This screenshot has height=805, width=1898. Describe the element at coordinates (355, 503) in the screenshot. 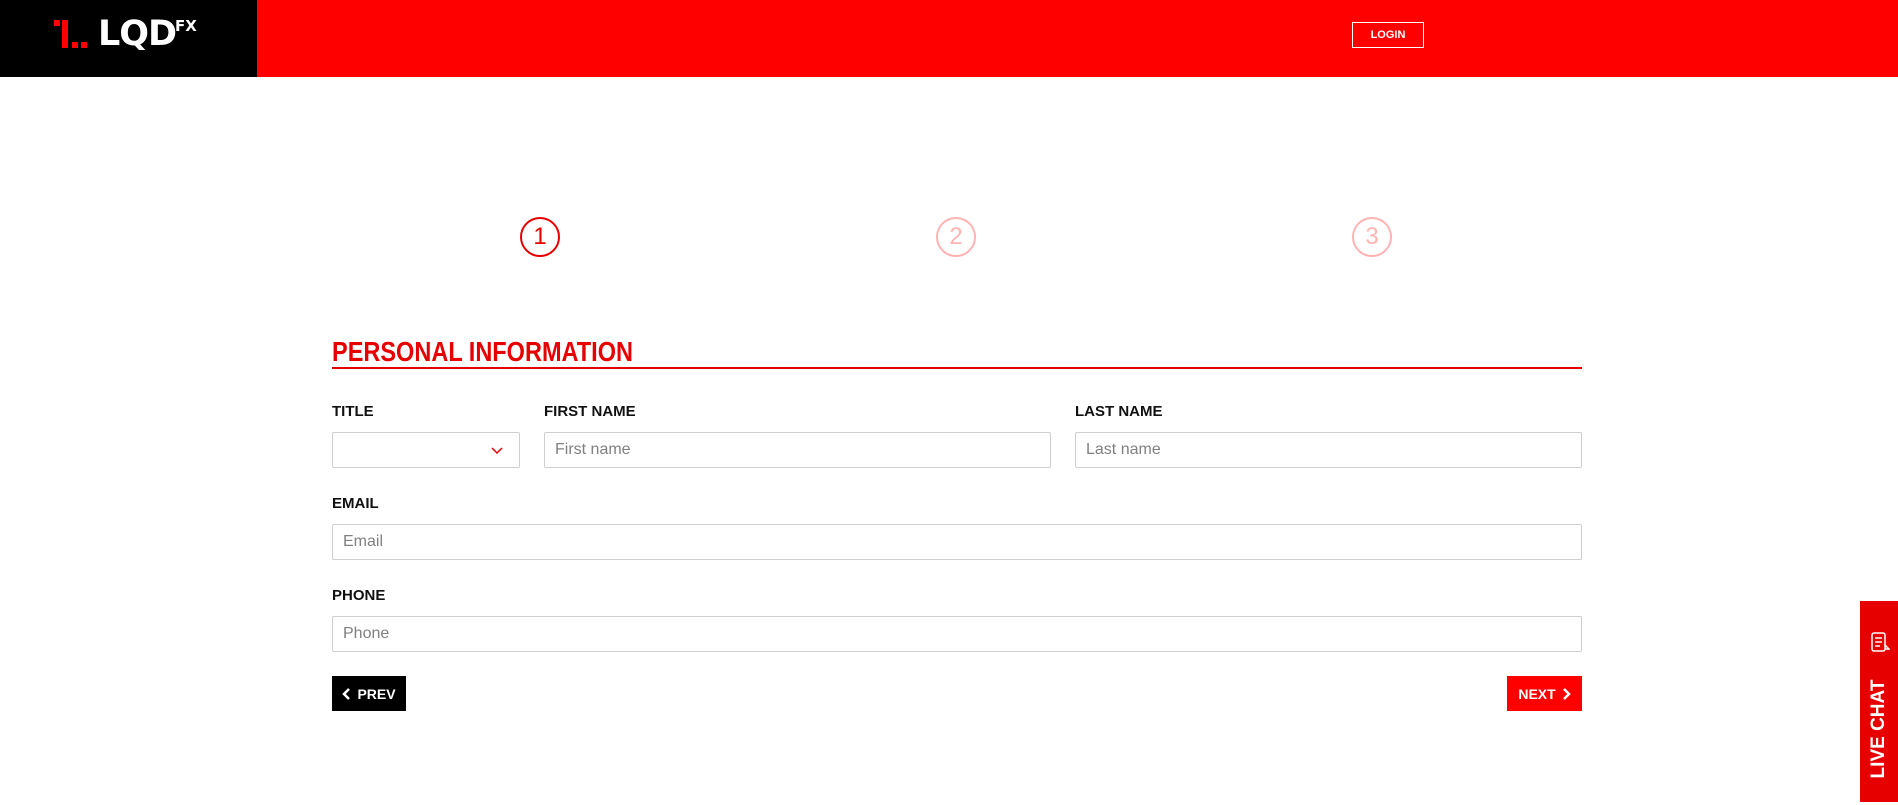

I see `email-label: EMAIL` at that location.